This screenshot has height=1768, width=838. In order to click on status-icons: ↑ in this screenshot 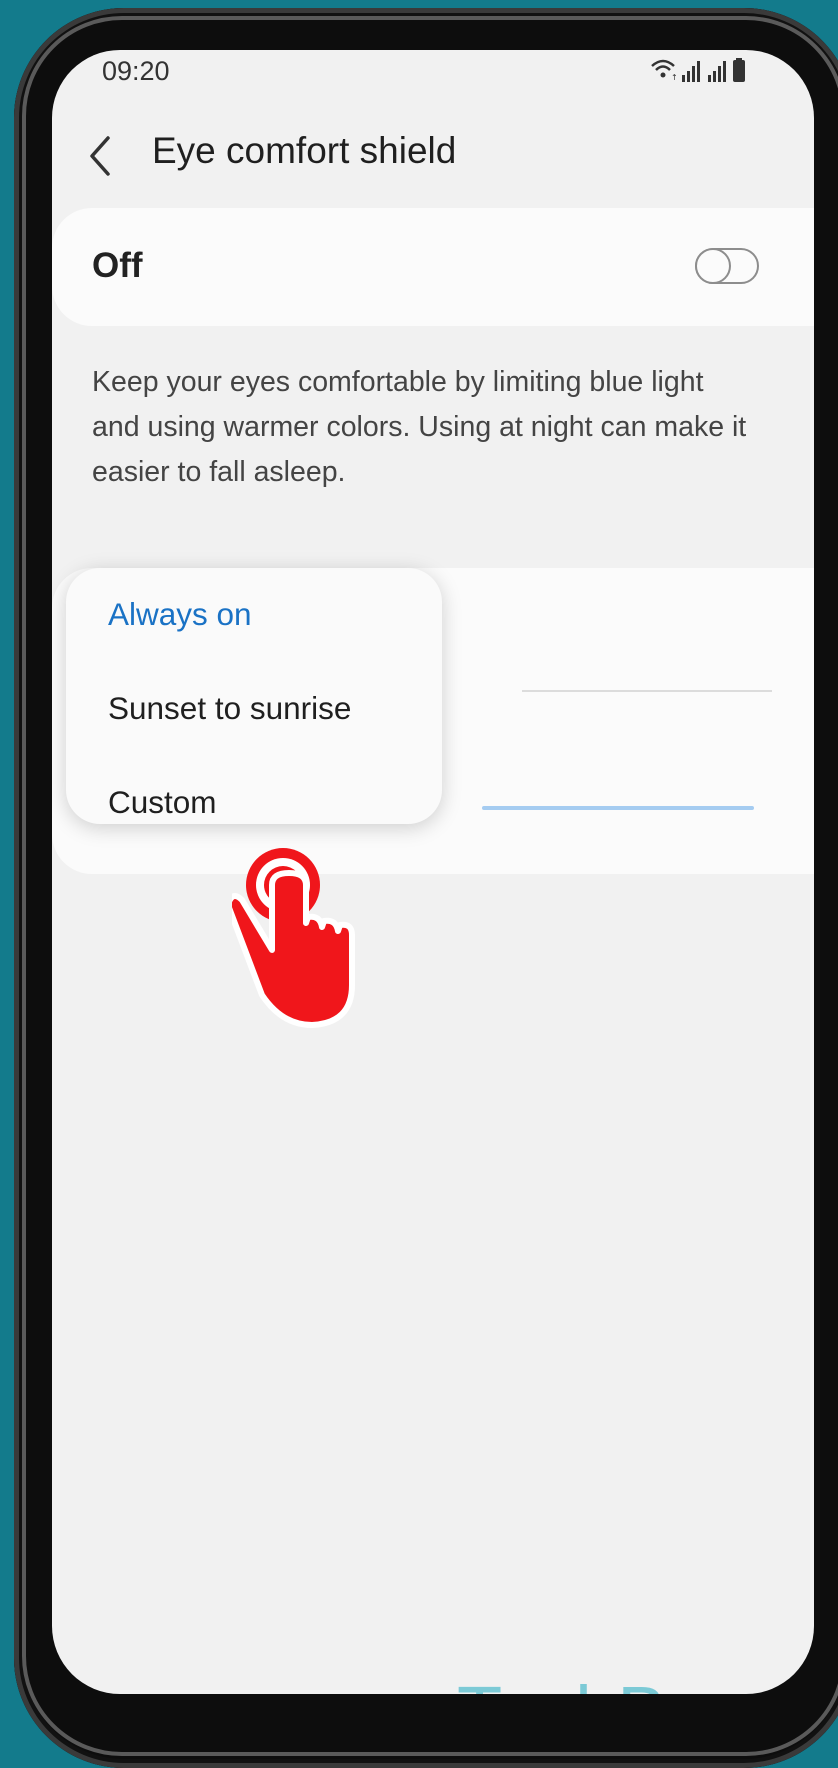, I will do `click(698, 70)`.